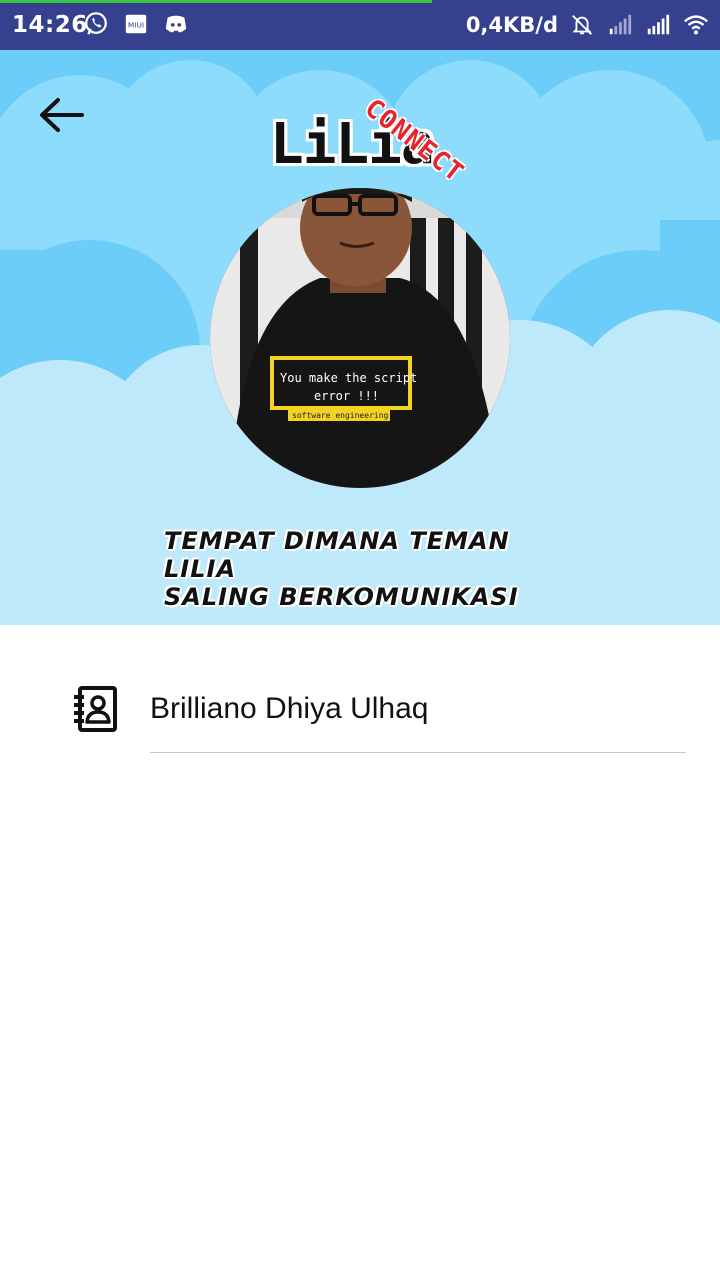 Image resolution: width=720 pixels, height=1280 pixels. I want to click on back-button, so click(62, 115).